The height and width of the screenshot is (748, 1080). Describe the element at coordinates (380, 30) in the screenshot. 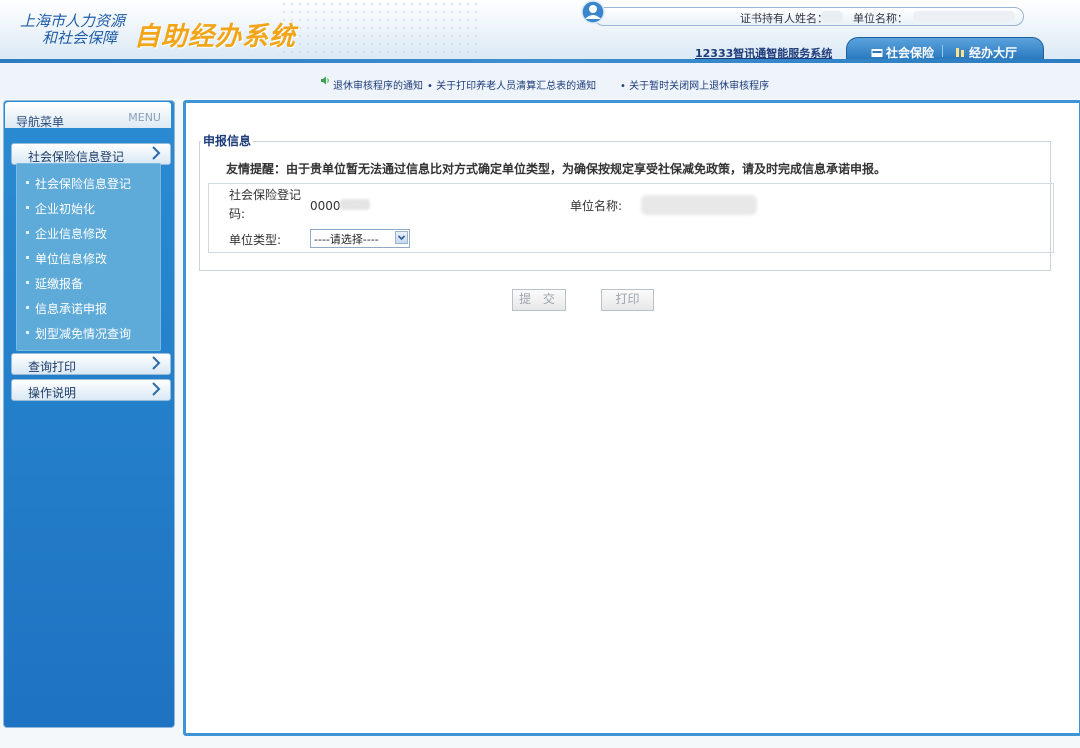

I see `header-decoration` at that location.